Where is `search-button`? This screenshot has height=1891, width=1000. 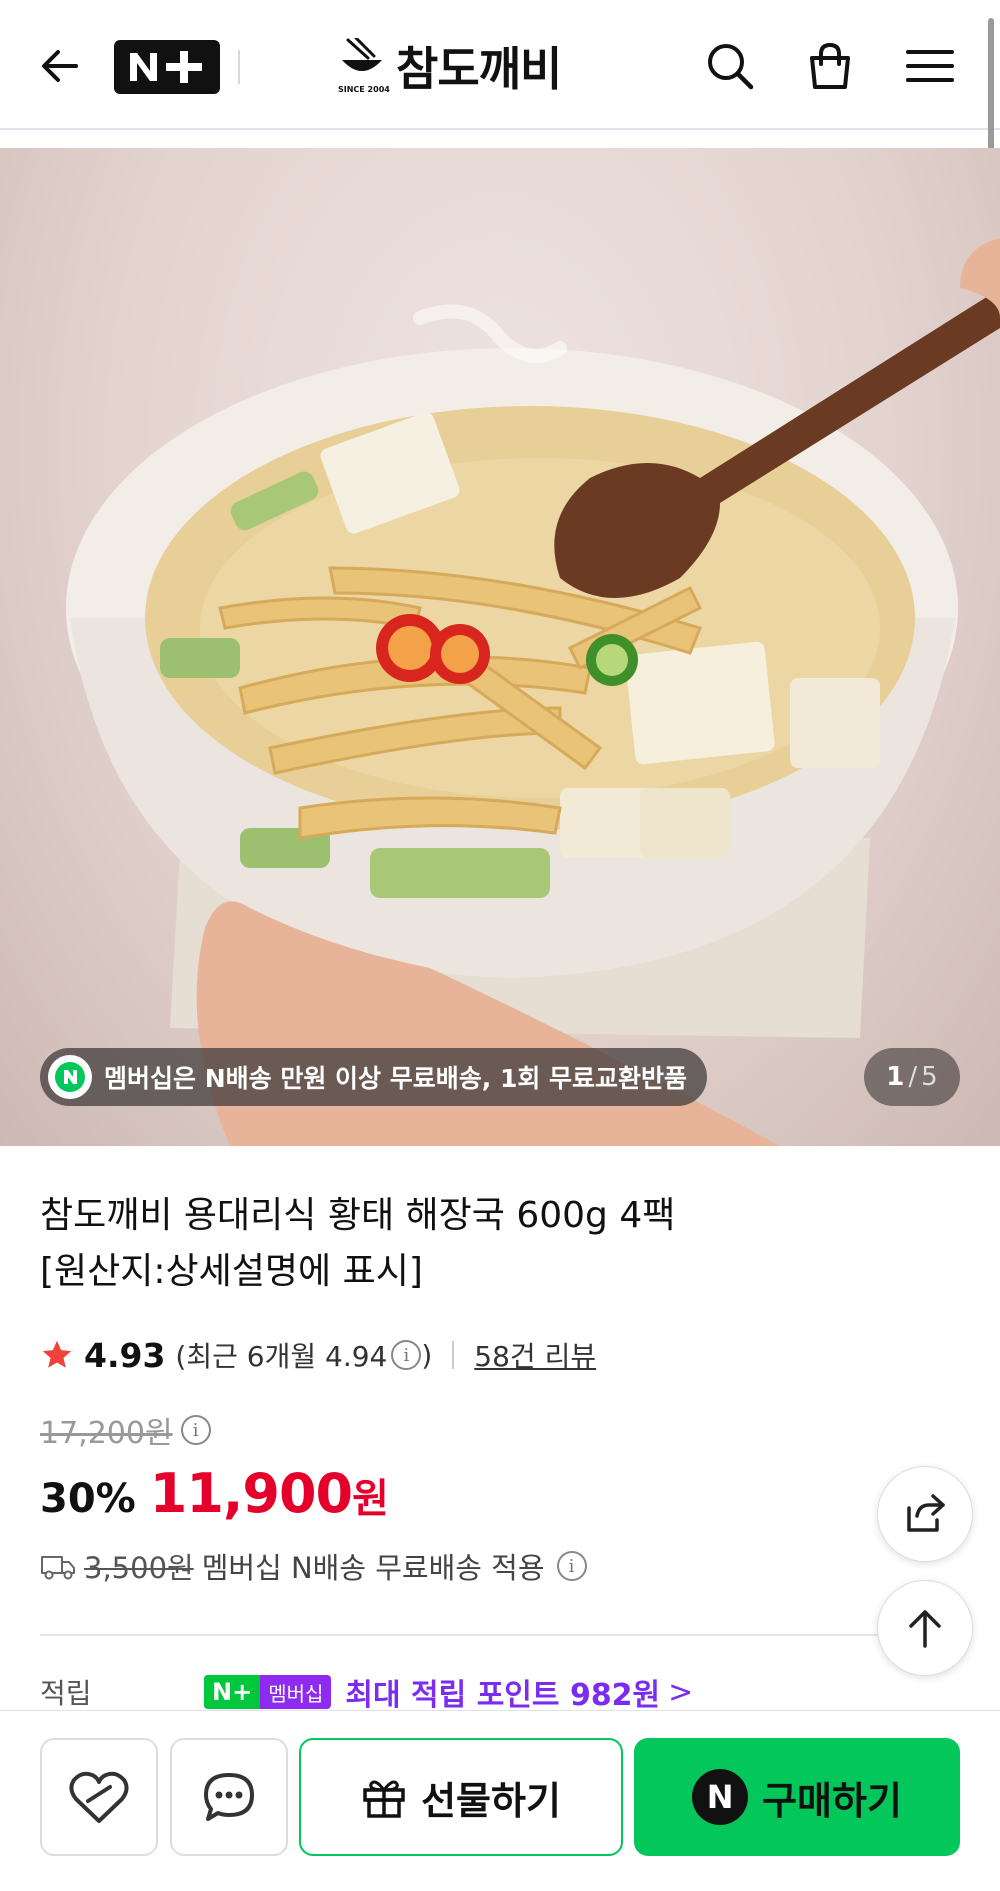 search-button is located at coordinates (730, 66).